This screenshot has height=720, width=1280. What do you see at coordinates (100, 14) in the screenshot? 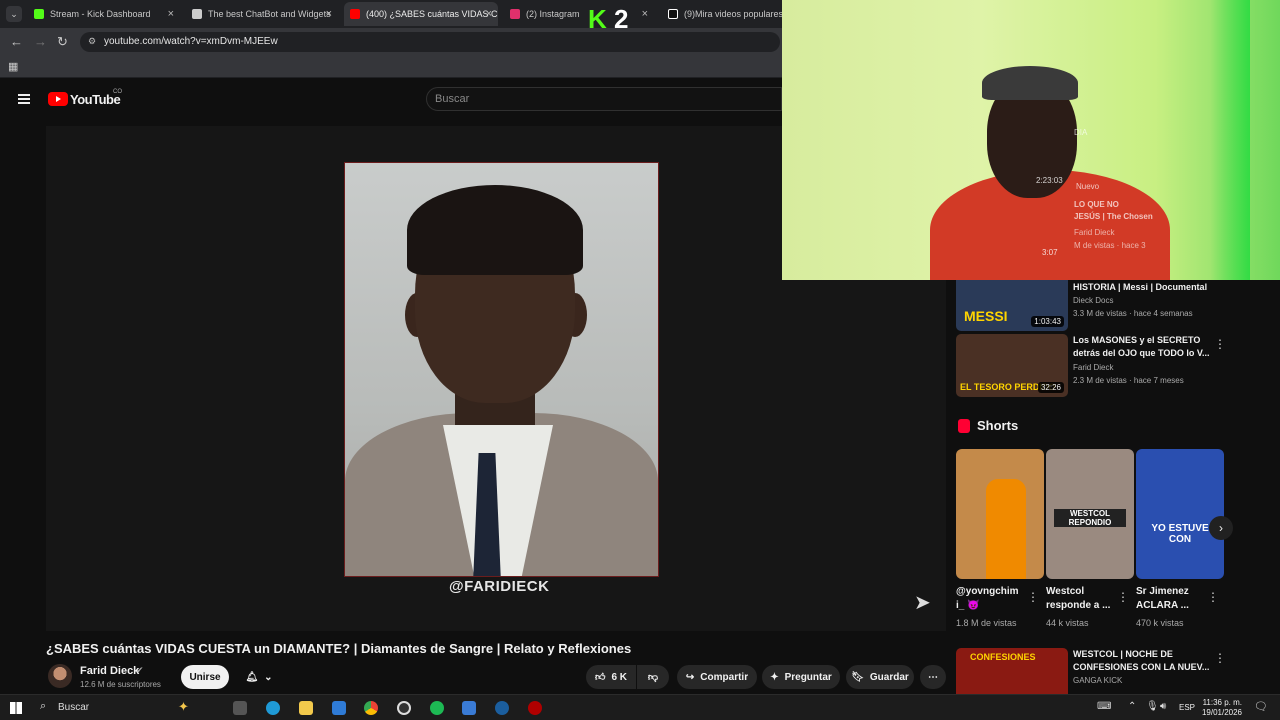
I see `tab-label: Stream - Kick Dashboard` at bounding box center [100, 14].